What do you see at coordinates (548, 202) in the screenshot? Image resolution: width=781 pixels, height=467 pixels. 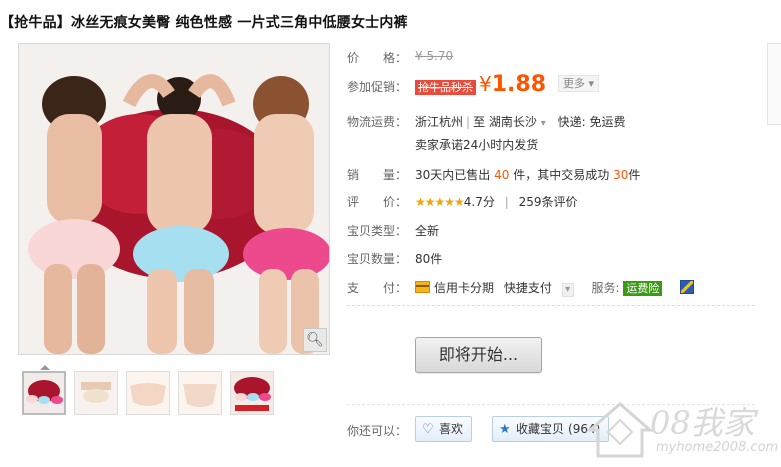 I see `review-count-link: 259条评价` at bounding box center [548, 202].